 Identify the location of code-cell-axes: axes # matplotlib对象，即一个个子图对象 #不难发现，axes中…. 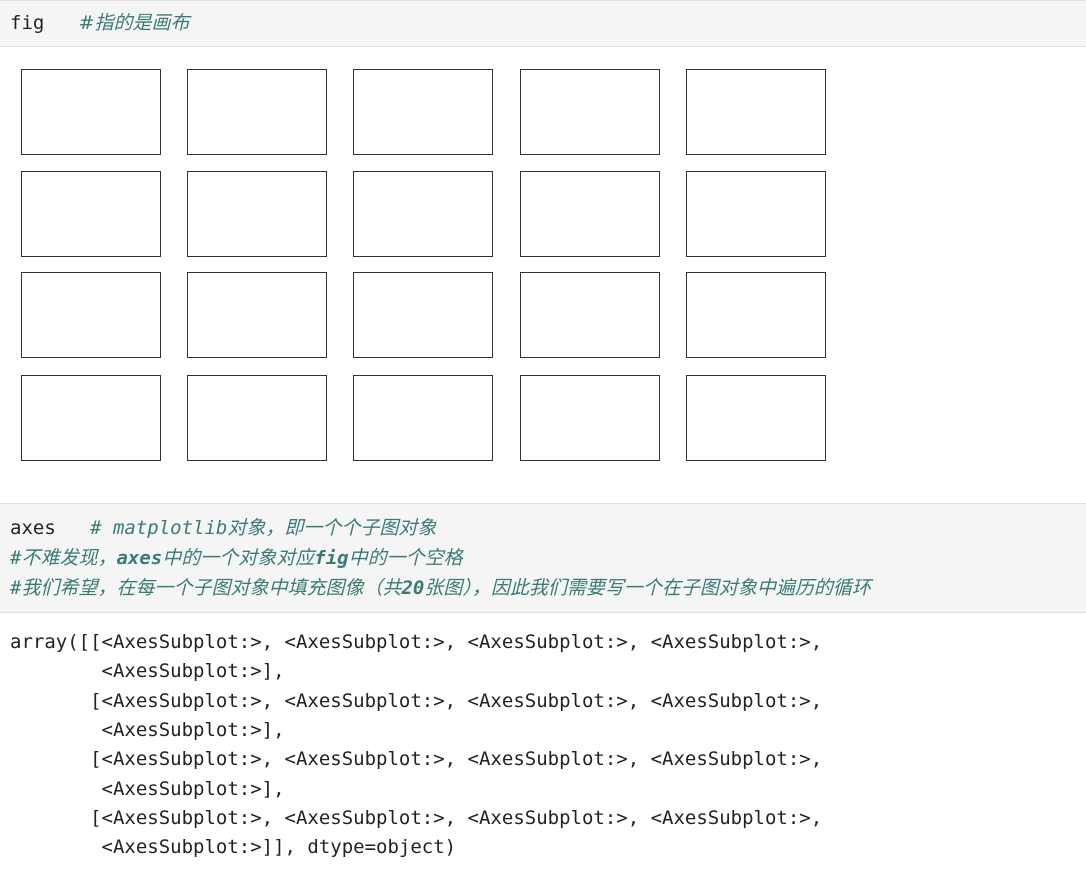
(543, 558).